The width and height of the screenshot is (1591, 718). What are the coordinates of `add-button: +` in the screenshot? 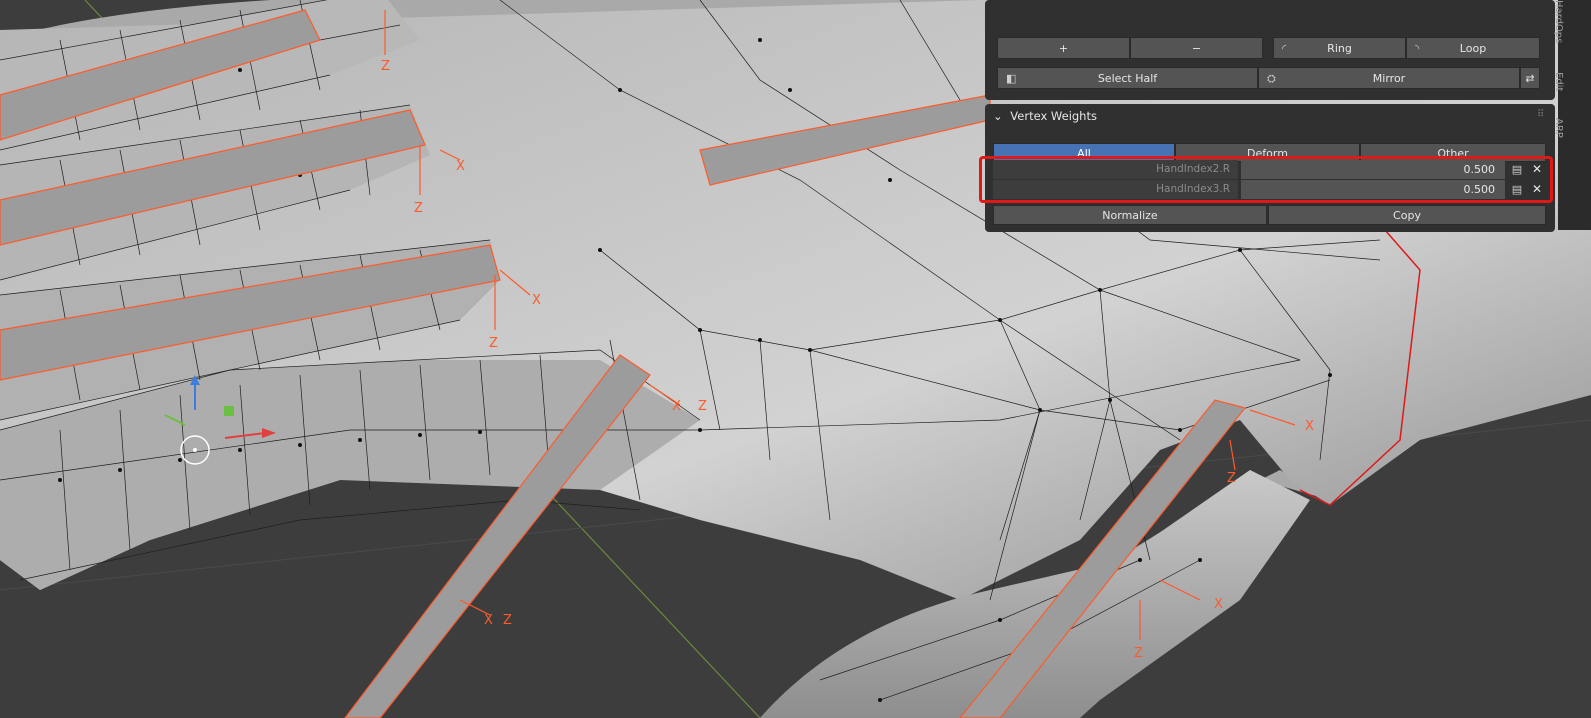 It's located at (1063, 48).